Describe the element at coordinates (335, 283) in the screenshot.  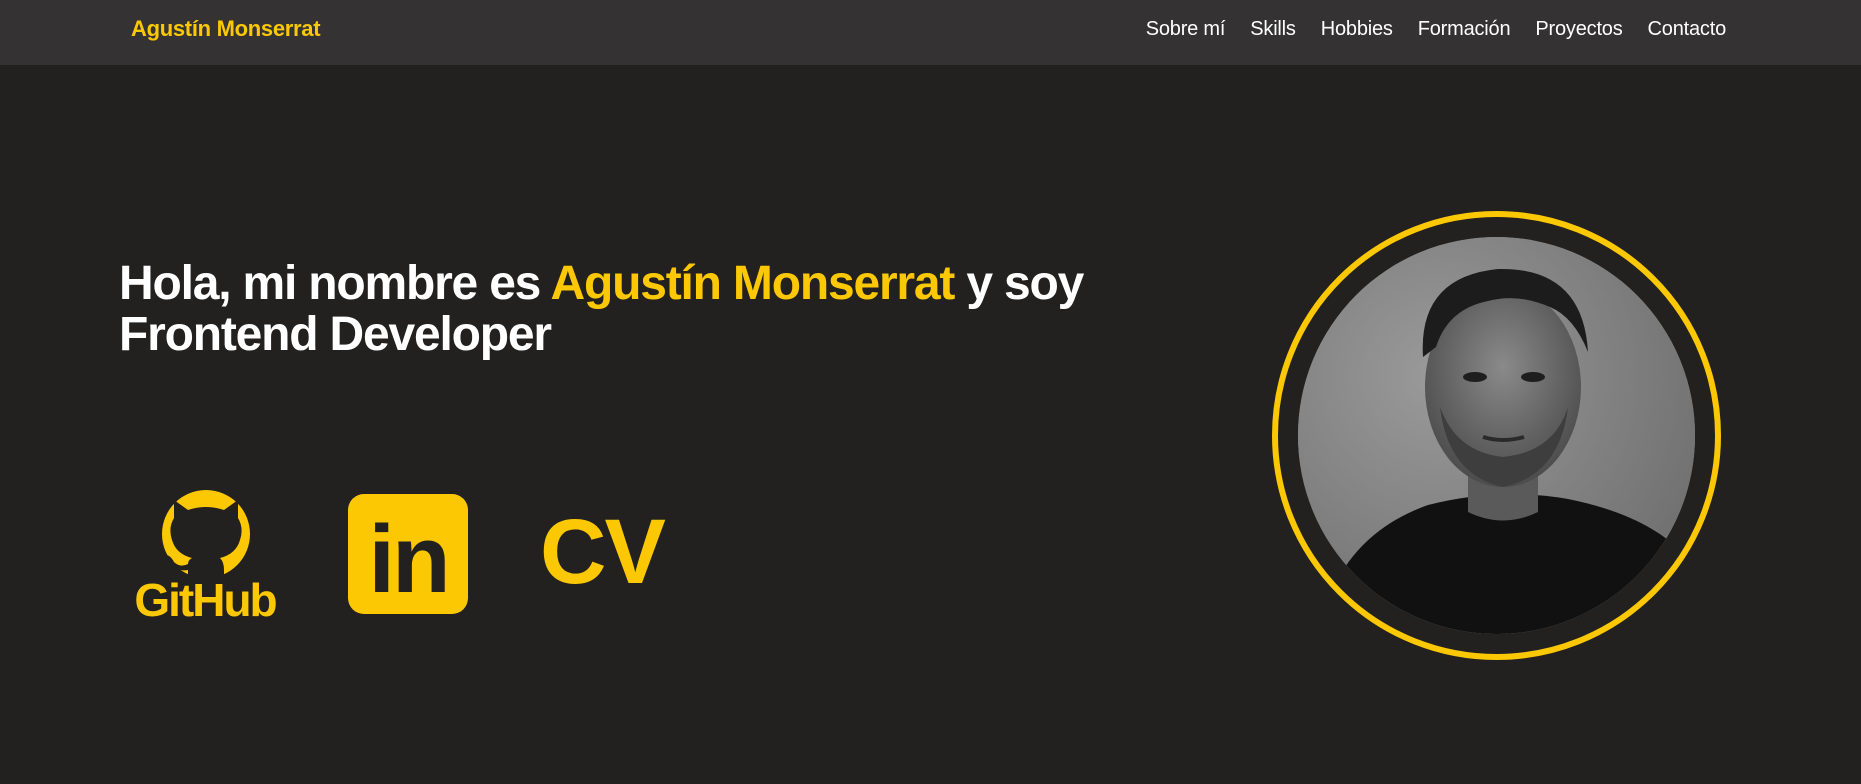
I see `headline-prefix: Hola, mi nombre es` at that location.